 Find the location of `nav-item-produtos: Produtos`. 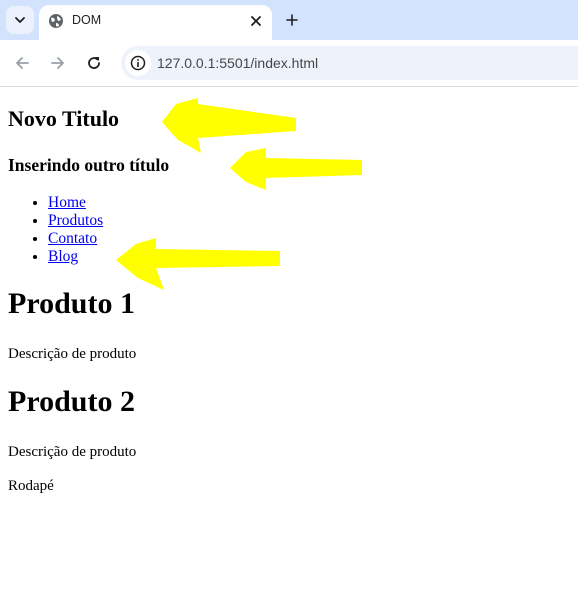

nav-item-produtos: Produtos is located at coordinates (75, 221).